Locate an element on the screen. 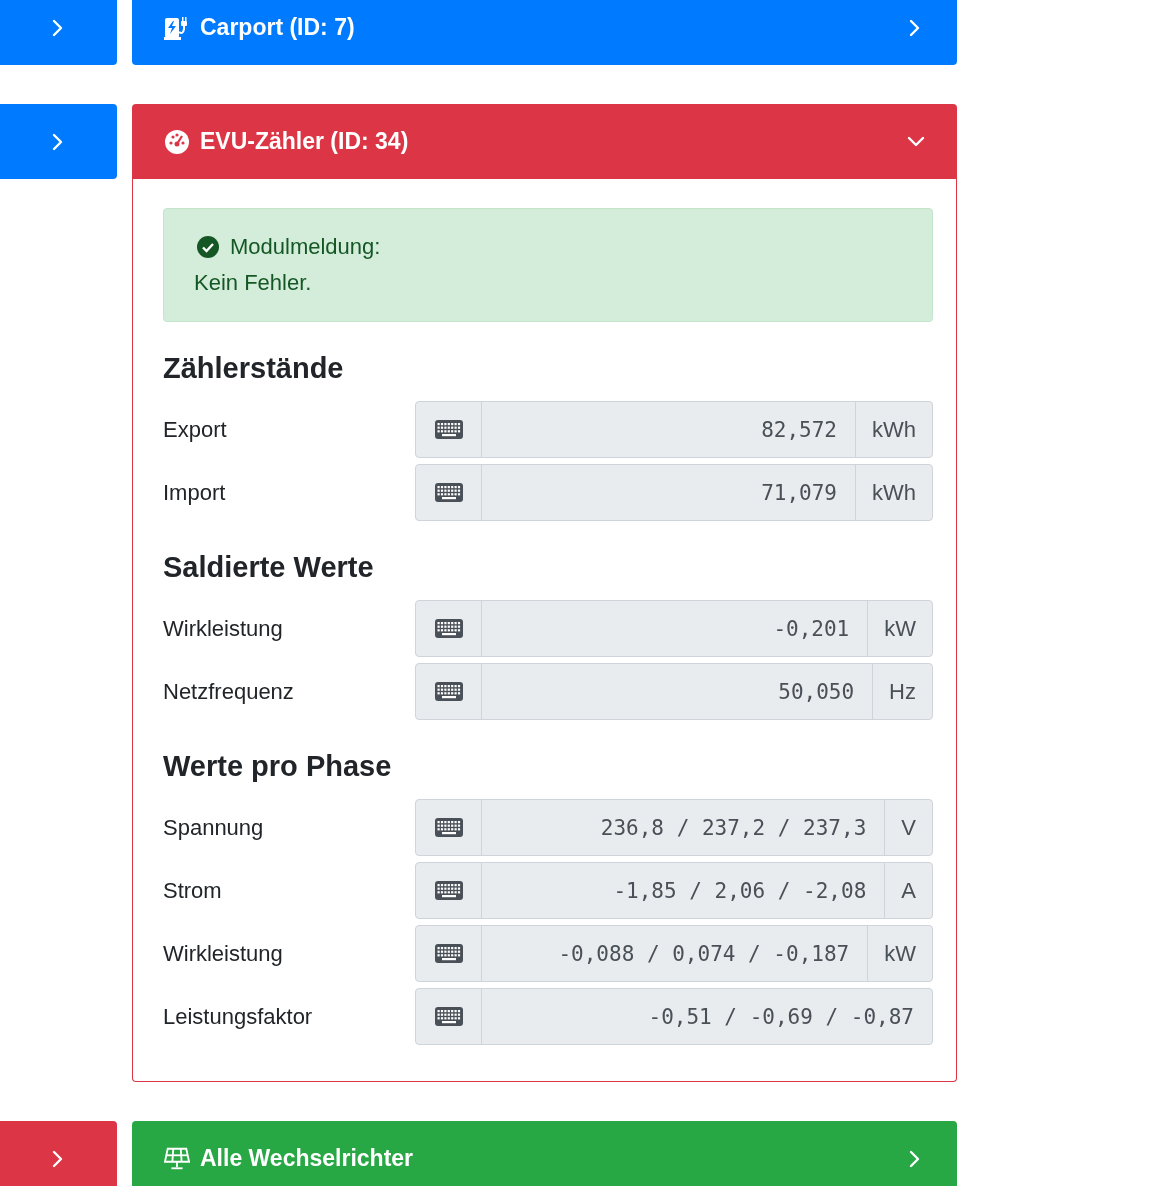  section-heading: Saldierte Werte is located at coordinates (269, 567).